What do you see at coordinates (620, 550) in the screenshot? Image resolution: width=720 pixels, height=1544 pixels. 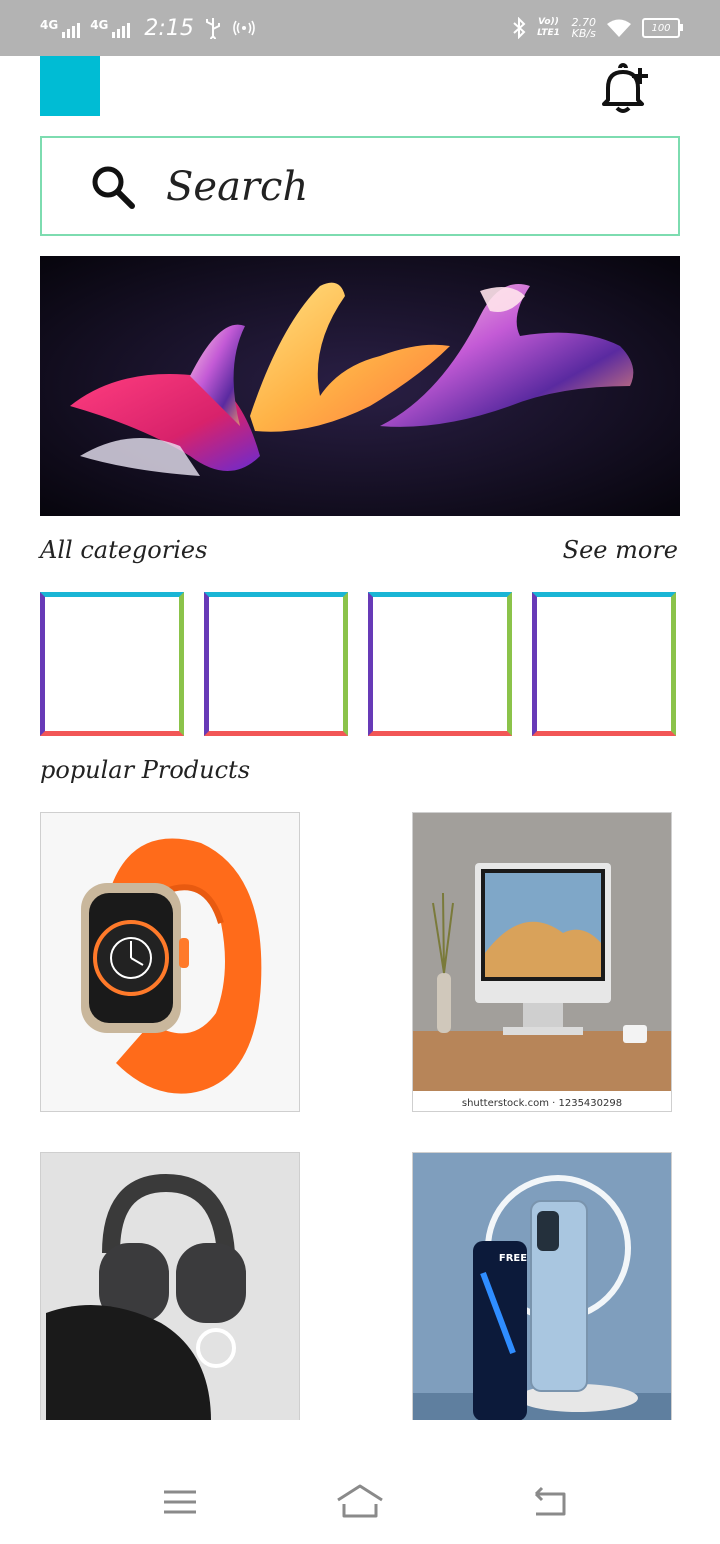 I see `see-more-link: See more` at bounding box center [620, 550].